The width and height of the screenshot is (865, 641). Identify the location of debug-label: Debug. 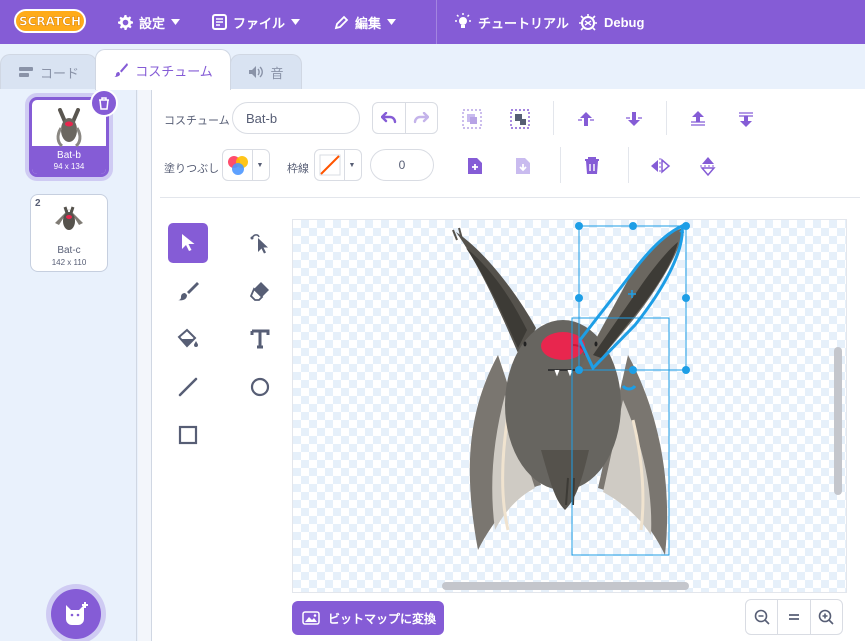
(624, 22).